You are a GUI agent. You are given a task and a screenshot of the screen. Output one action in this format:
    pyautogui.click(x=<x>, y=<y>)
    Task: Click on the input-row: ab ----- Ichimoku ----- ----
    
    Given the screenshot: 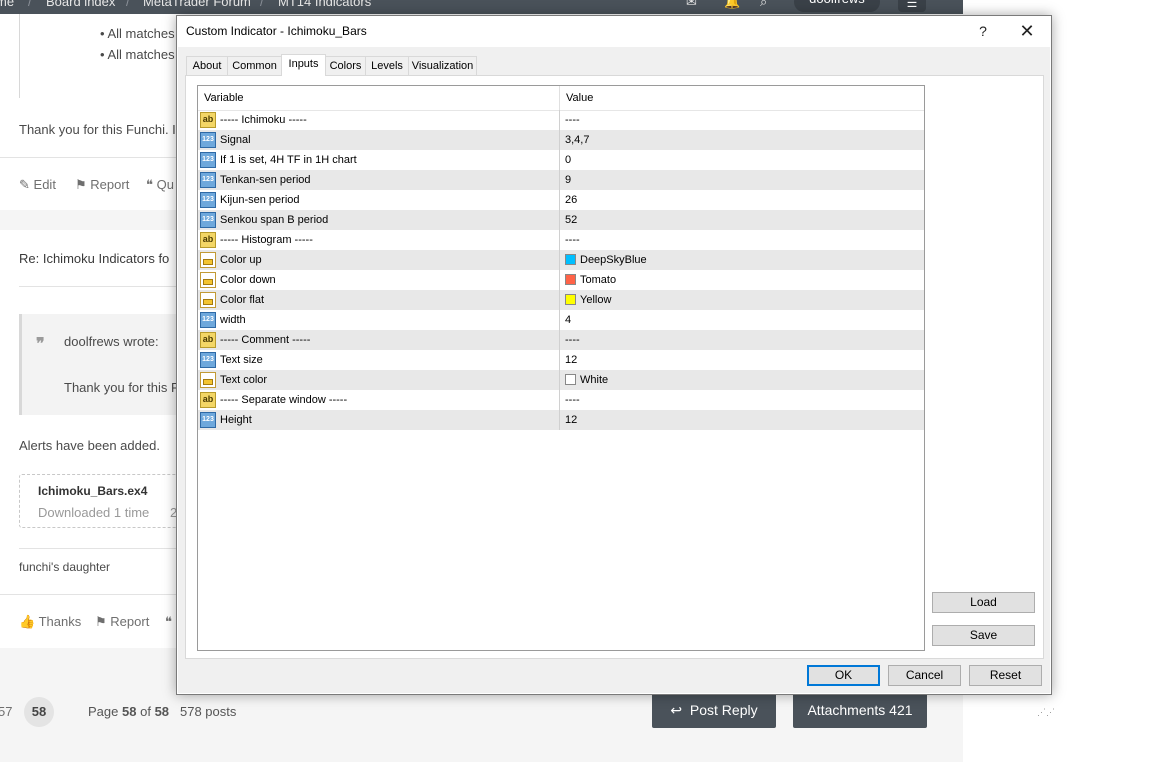 What is the action you would take?
    pyautogui.click(x=561, y=120)
    